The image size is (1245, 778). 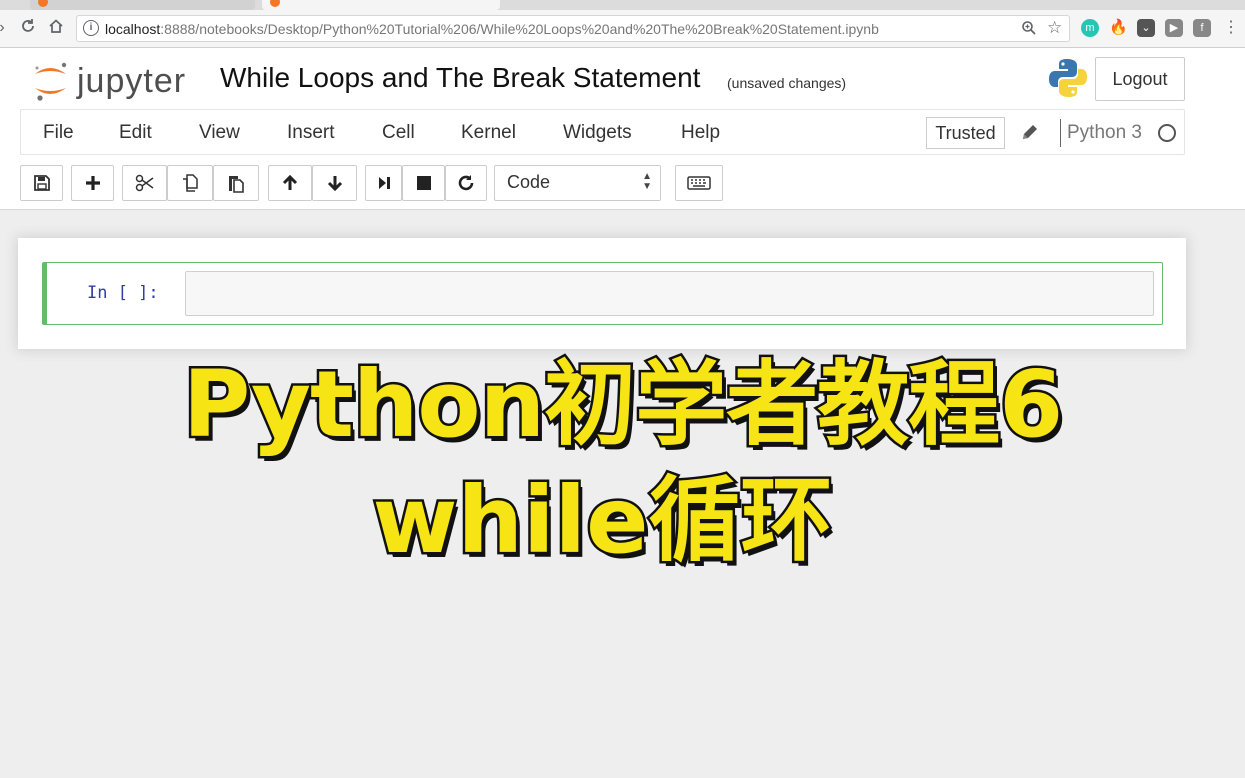 What do you see at coordinates (460, 78) in the screenshot?
I see `notebook-title: While Loops and The Break Statement` at bounding box center [460, 78].